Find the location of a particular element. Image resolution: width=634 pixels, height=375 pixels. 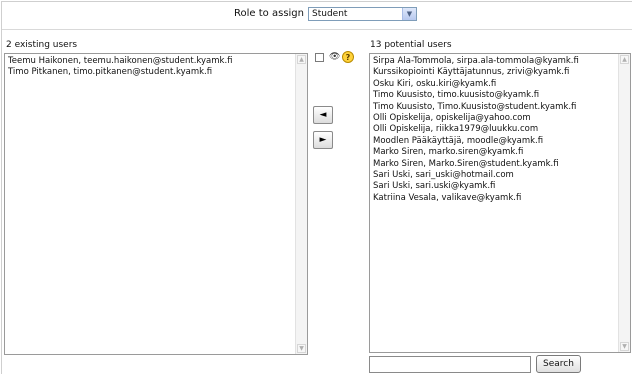

role-label: Role to assign is located at coordinates (269, 13).